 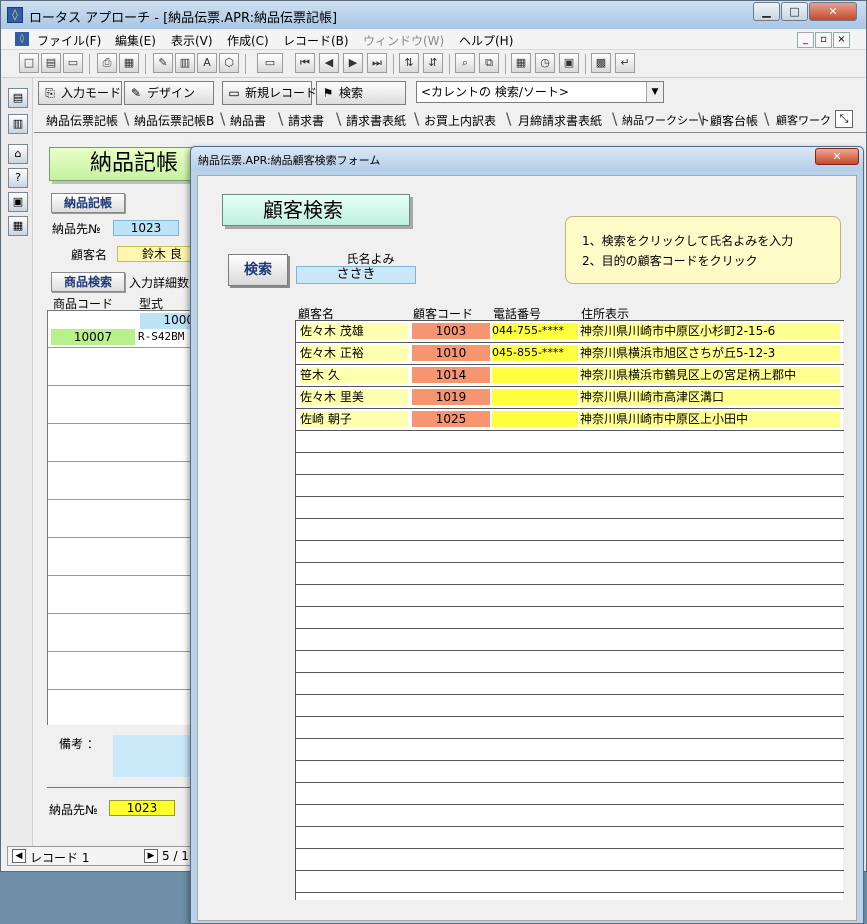 I want to click on phone-cell: 044-755-****, so click(x=535, y=331).